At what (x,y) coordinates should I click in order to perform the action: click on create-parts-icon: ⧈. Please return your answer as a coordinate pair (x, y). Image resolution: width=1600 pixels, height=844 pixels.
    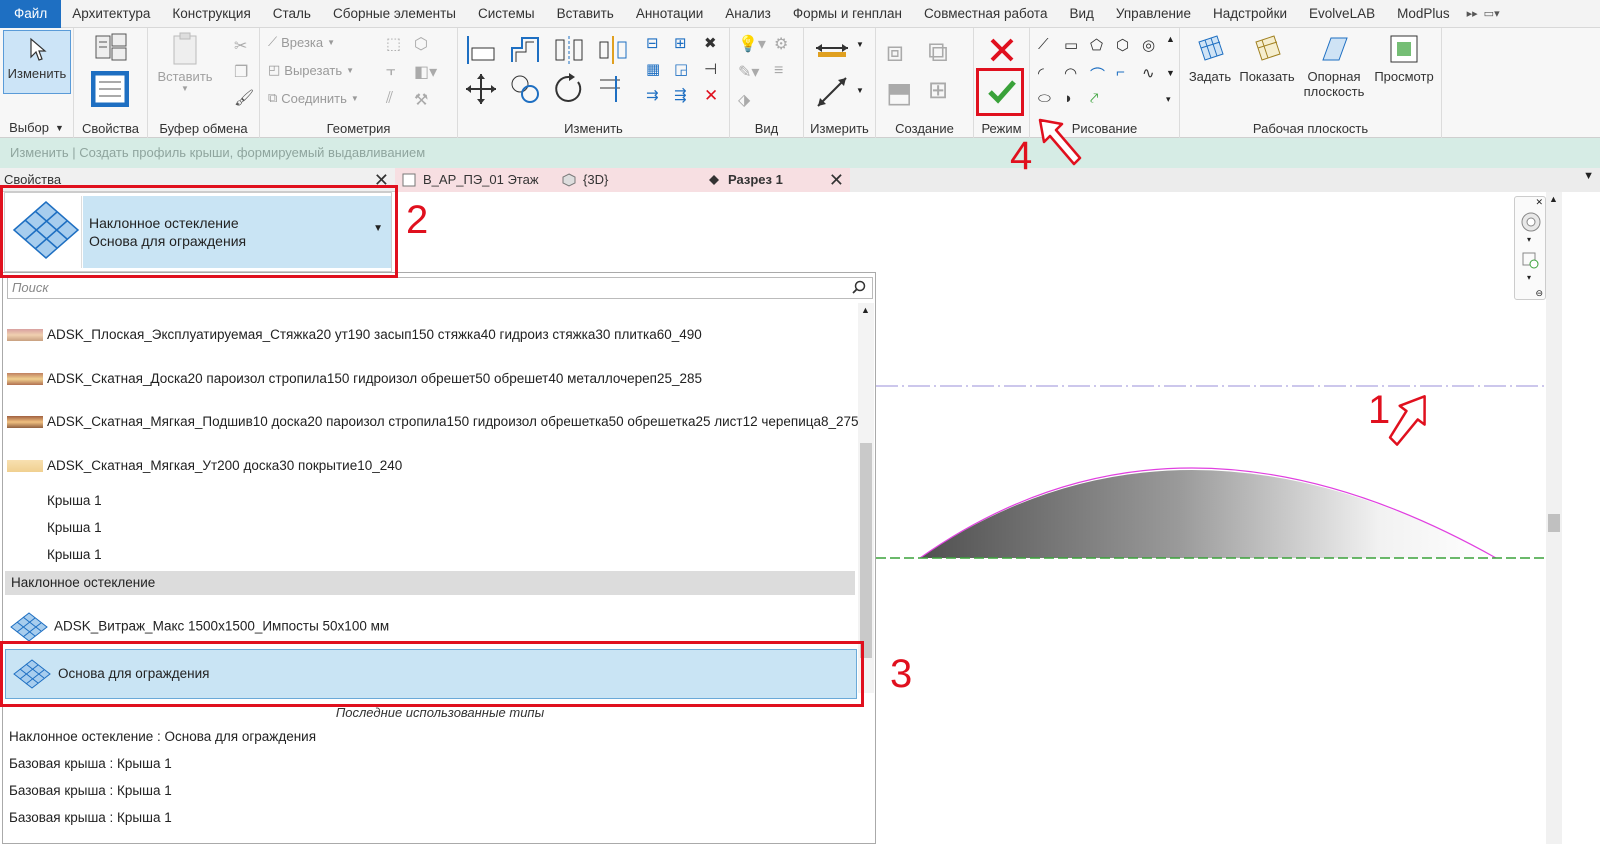
    Looking at the image, I should click on (895, 52).